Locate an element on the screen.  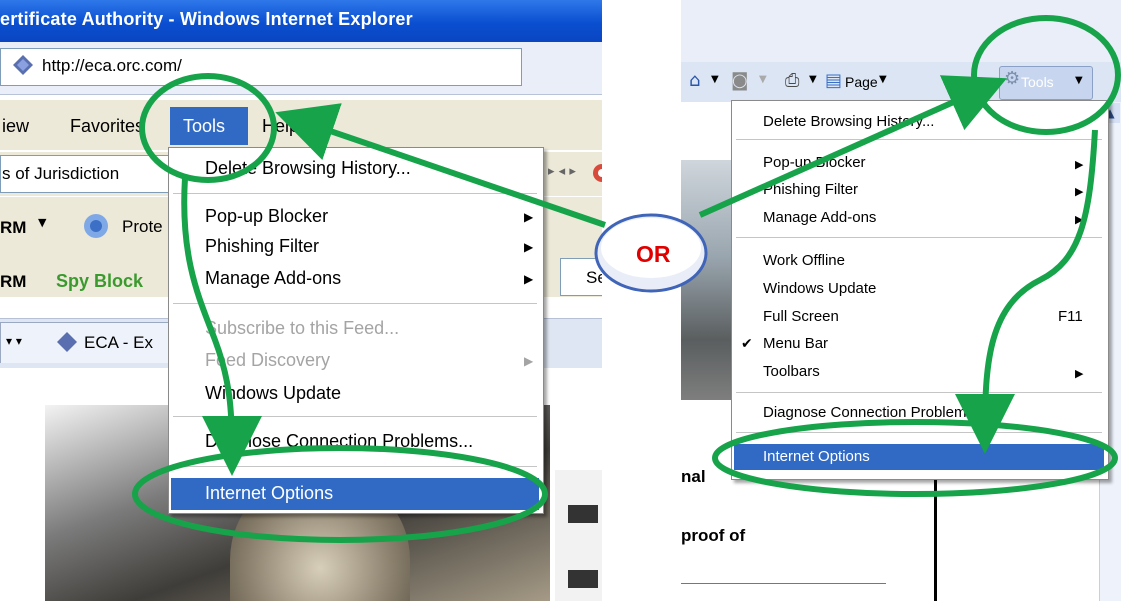
menu-favorites: Favorites is located at coordinates (107, 126).